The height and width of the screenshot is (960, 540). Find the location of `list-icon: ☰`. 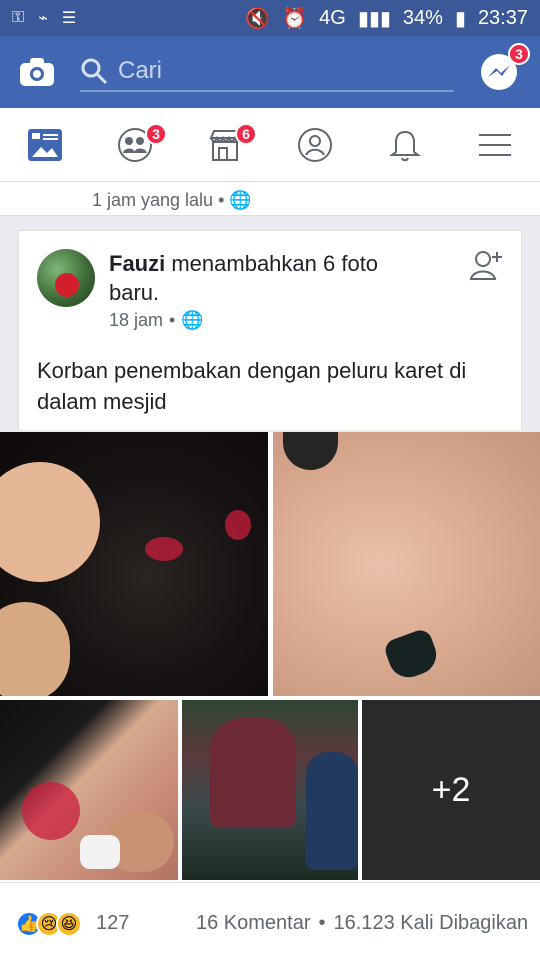

list-icon: ☰ is located at coordinates (69, 18).